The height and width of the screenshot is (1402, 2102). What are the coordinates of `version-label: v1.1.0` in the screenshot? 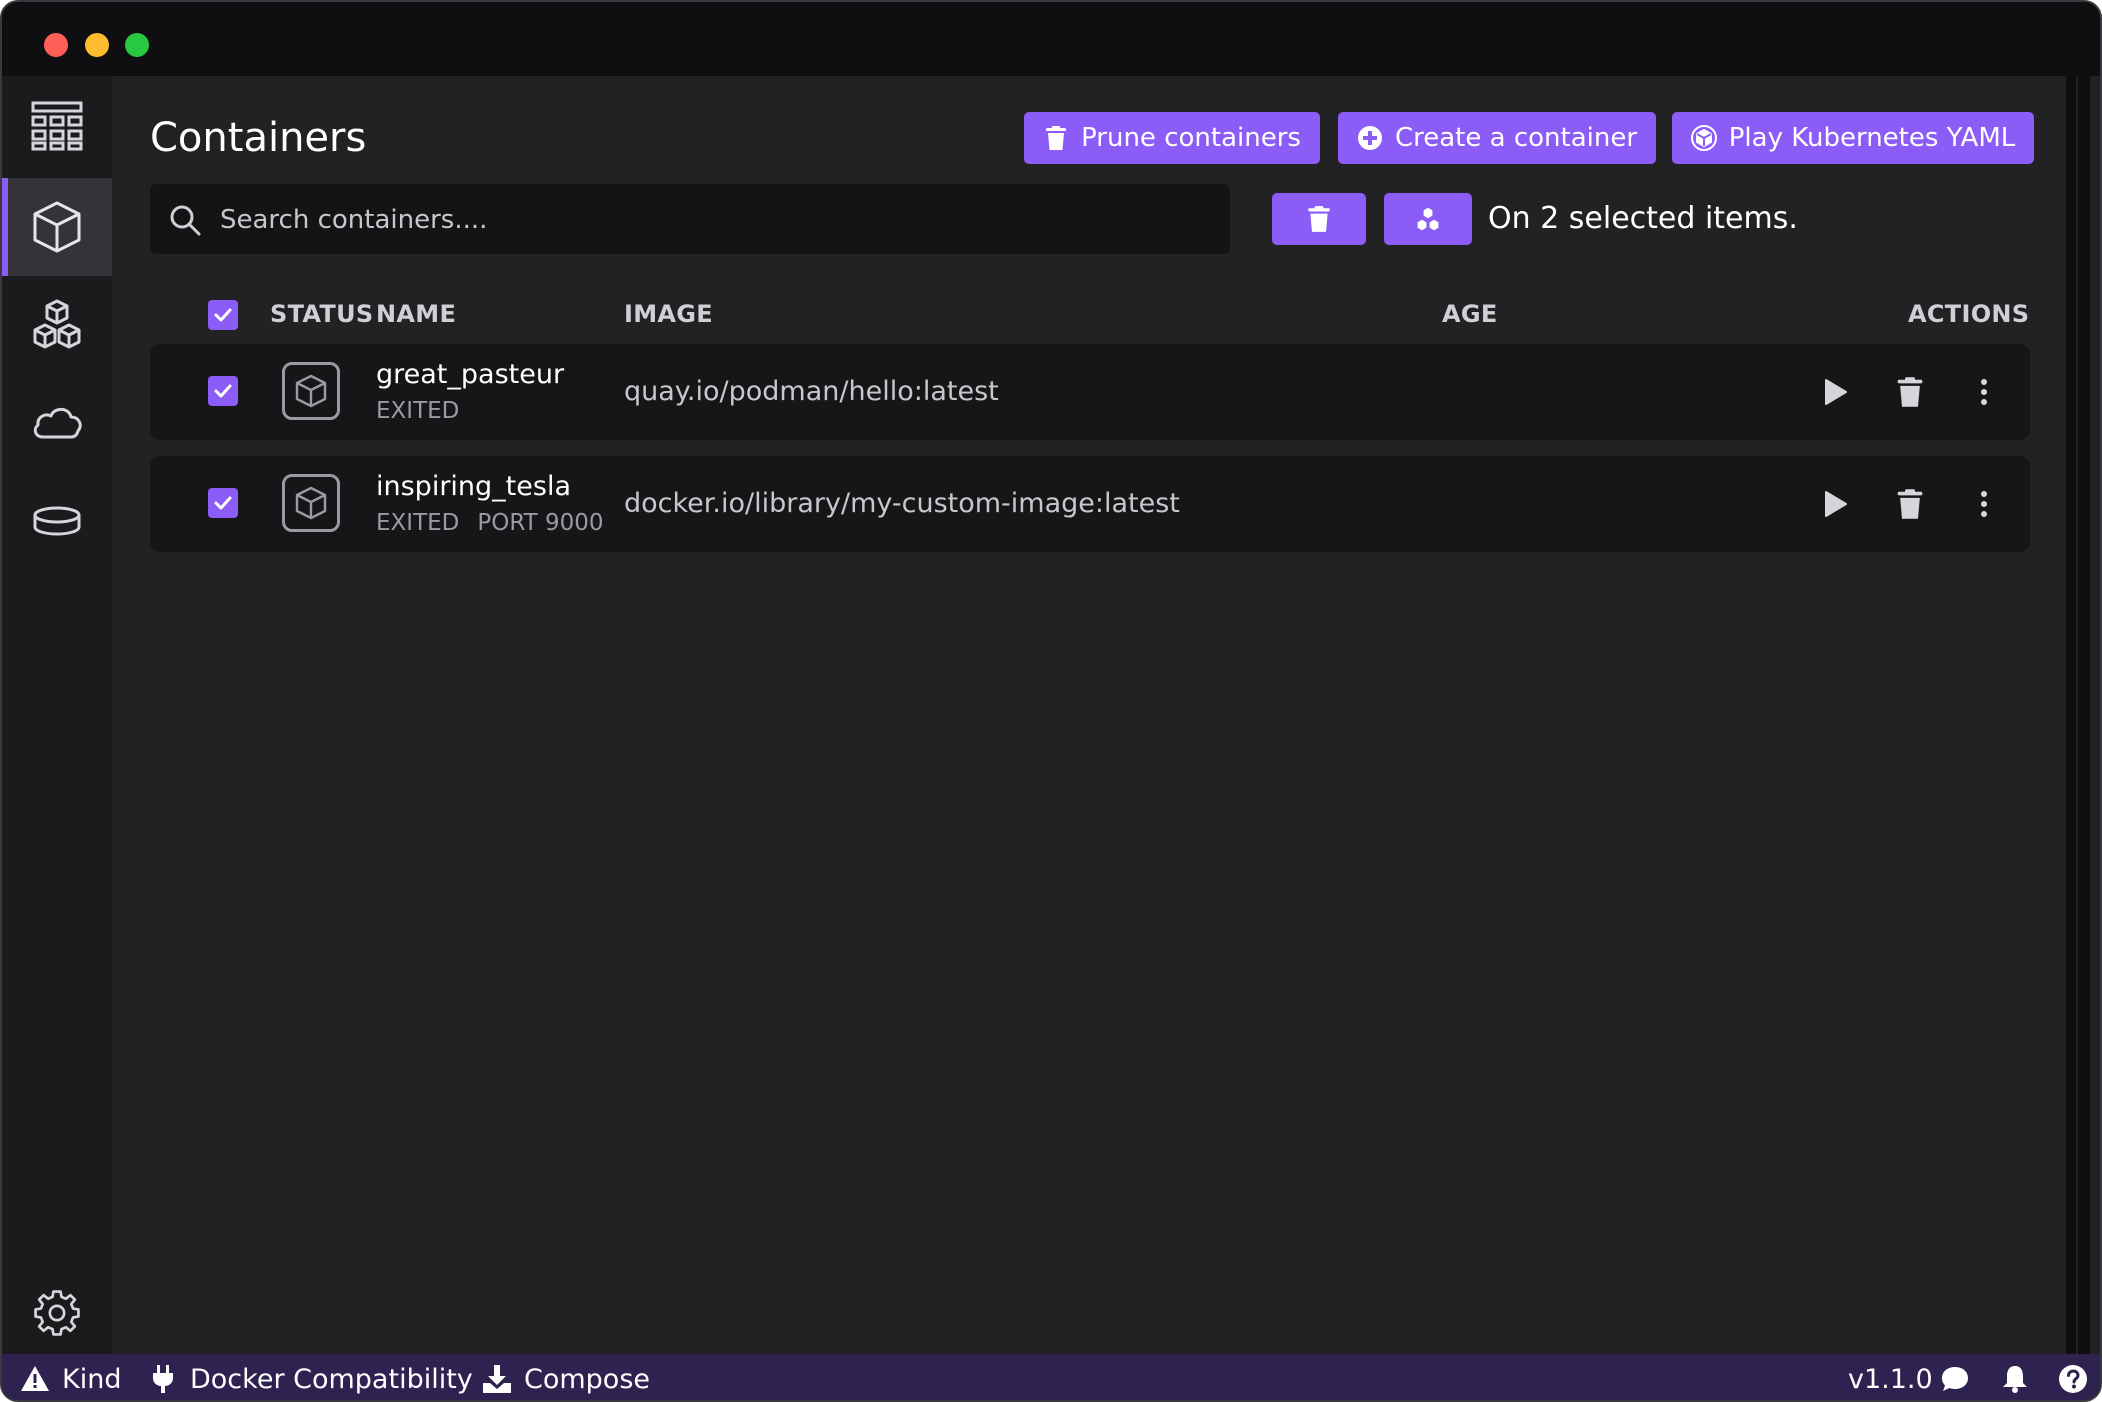 It's located at (1890, 1377).